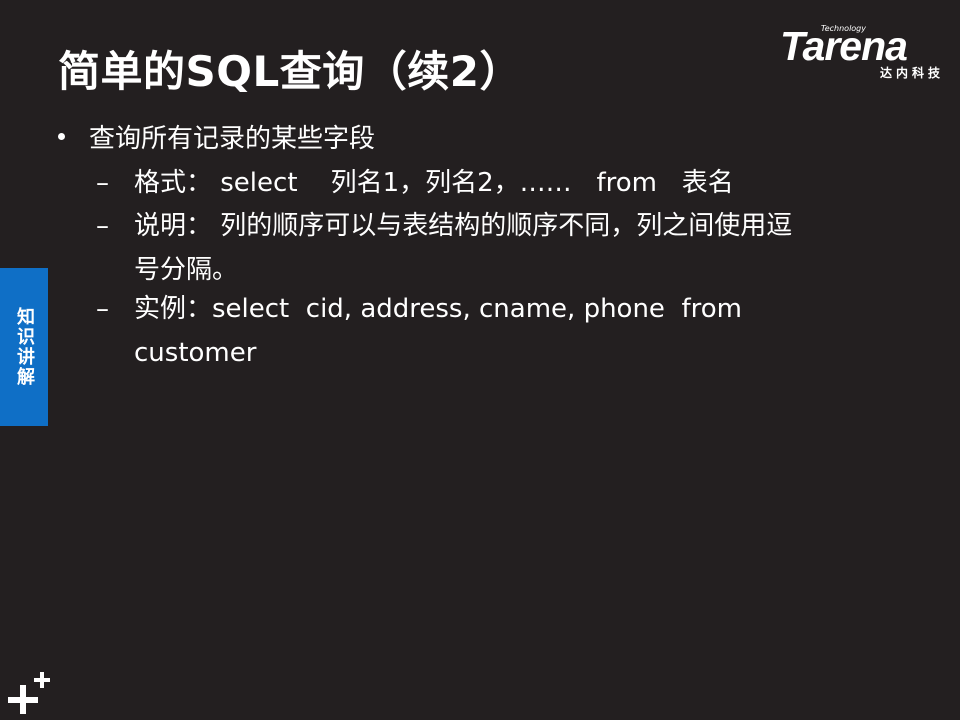  What do you see at coordinates (911, 73) in the screenshot?
I see `logo-subtitle: 达内科技` at bounding box center [911, 73].